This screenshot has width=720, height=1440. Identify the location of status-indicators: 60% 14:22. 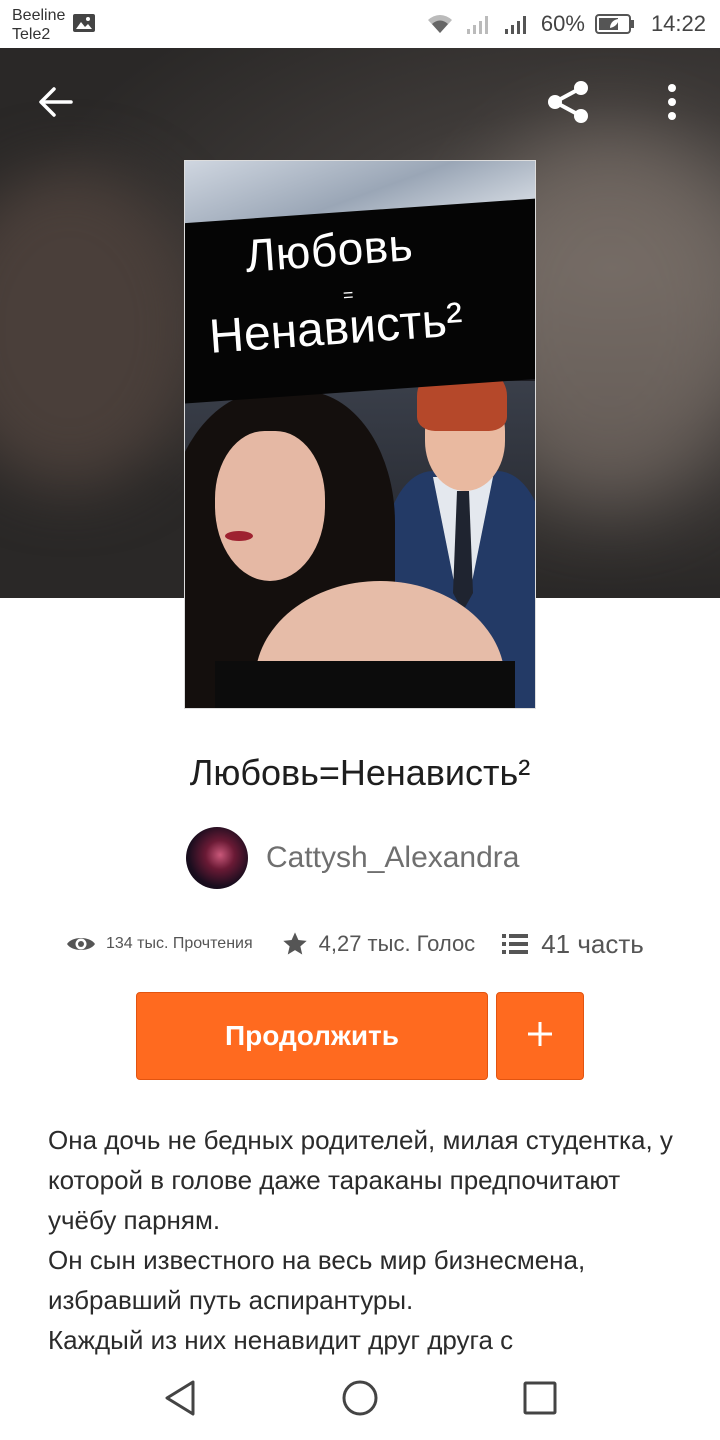
(565, 24).